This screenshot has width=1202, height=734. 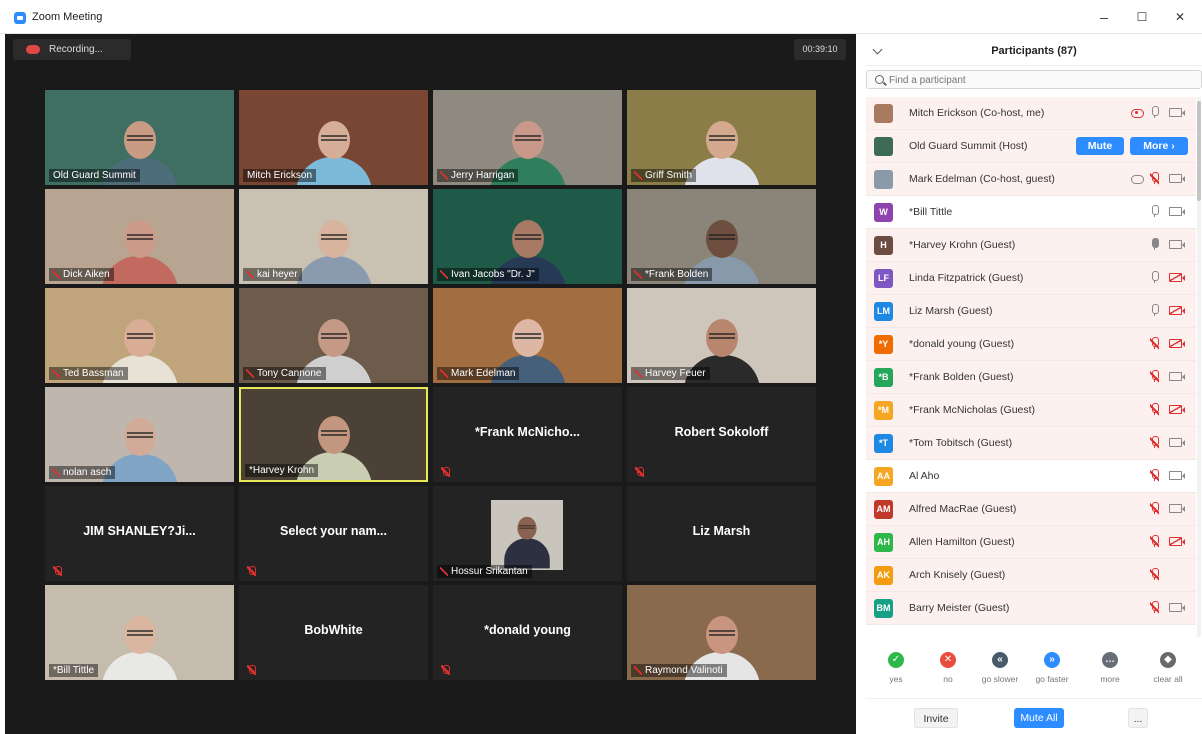 I want to click on participant-row: AK Arch Knisely (Guest), so click(x=1031, y=575).